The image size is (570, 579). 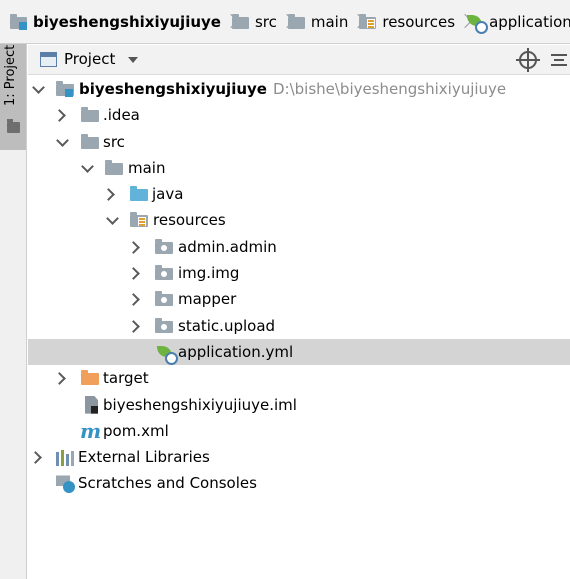 What do you see at coordinates (299, 168) in the screenshot?
I see `tree-node-main: main` at bounding box center [299, 168].